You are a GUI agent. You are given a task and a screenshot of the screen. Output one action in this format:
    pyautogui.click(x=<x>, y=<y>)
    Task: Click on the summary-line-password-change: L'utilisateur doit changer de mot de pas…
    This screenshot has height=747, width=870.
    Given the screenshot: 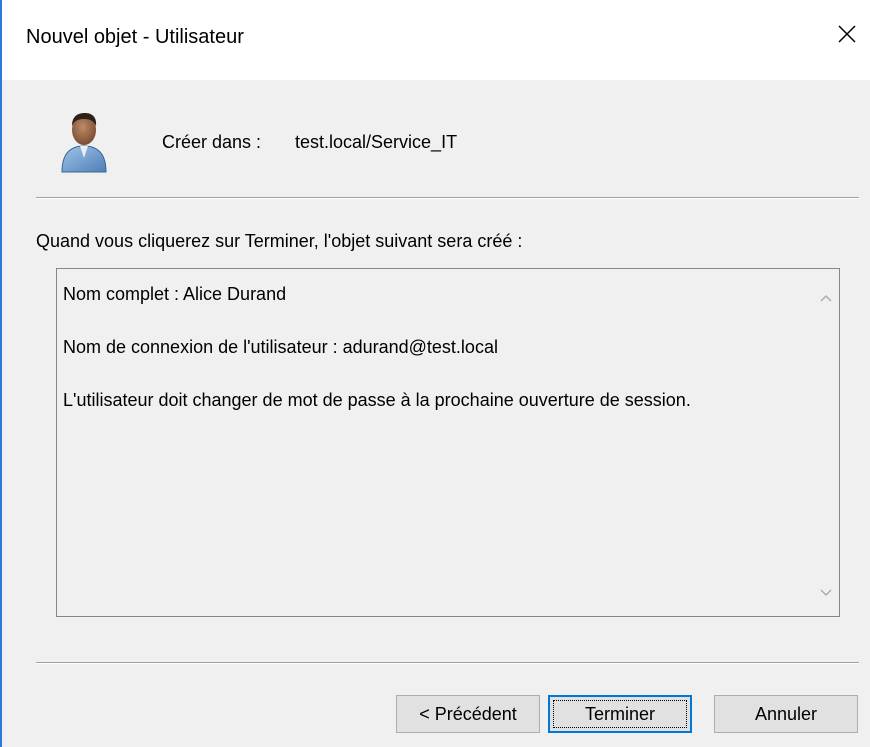 What is the action you would take?
    pyautogui.click(x=377, y=400)
    